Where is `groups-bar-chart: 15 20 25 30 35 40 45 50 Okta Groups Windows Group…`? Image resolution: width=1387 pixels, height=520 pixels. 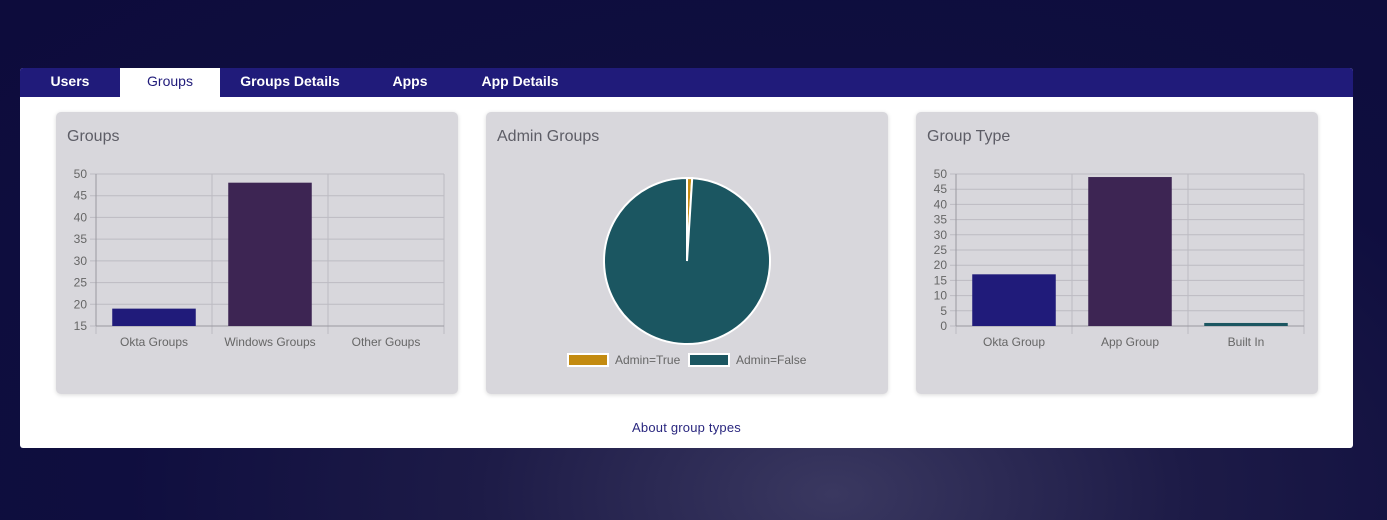
groups-bar-chart: 15 20 25 30 35 40 45 50 Okta Groups Windows Group… is located at coordinates (259, 258).